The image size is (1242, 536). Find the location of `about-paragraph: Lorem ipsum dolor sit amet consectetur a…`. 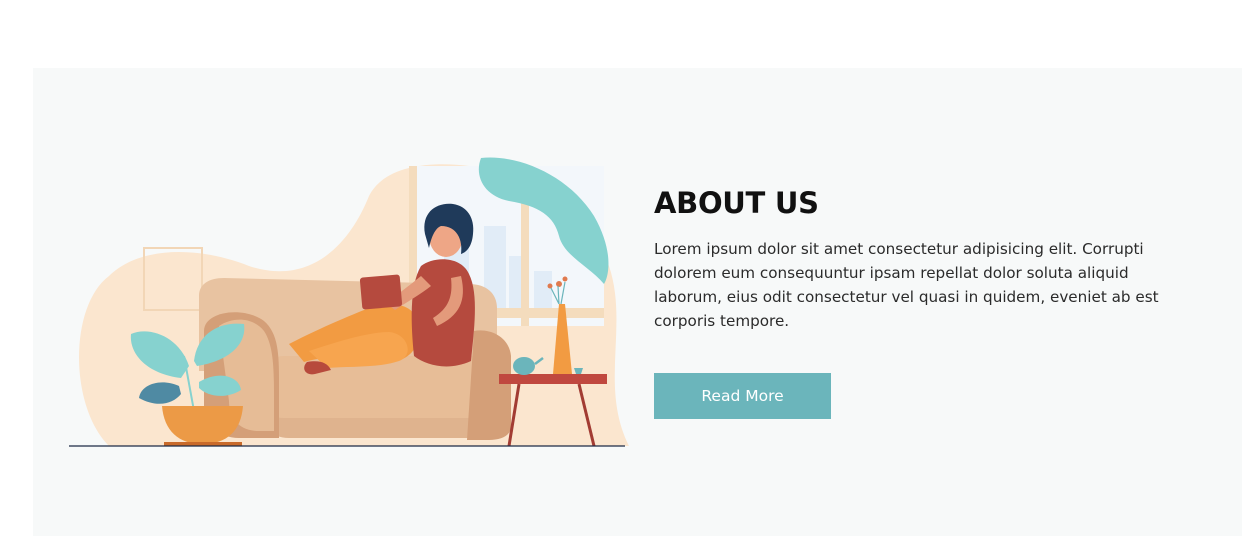

about-paragraph: Lorem ipsum dolor sit amet consectetur a… is located at coordinates (906, 284).